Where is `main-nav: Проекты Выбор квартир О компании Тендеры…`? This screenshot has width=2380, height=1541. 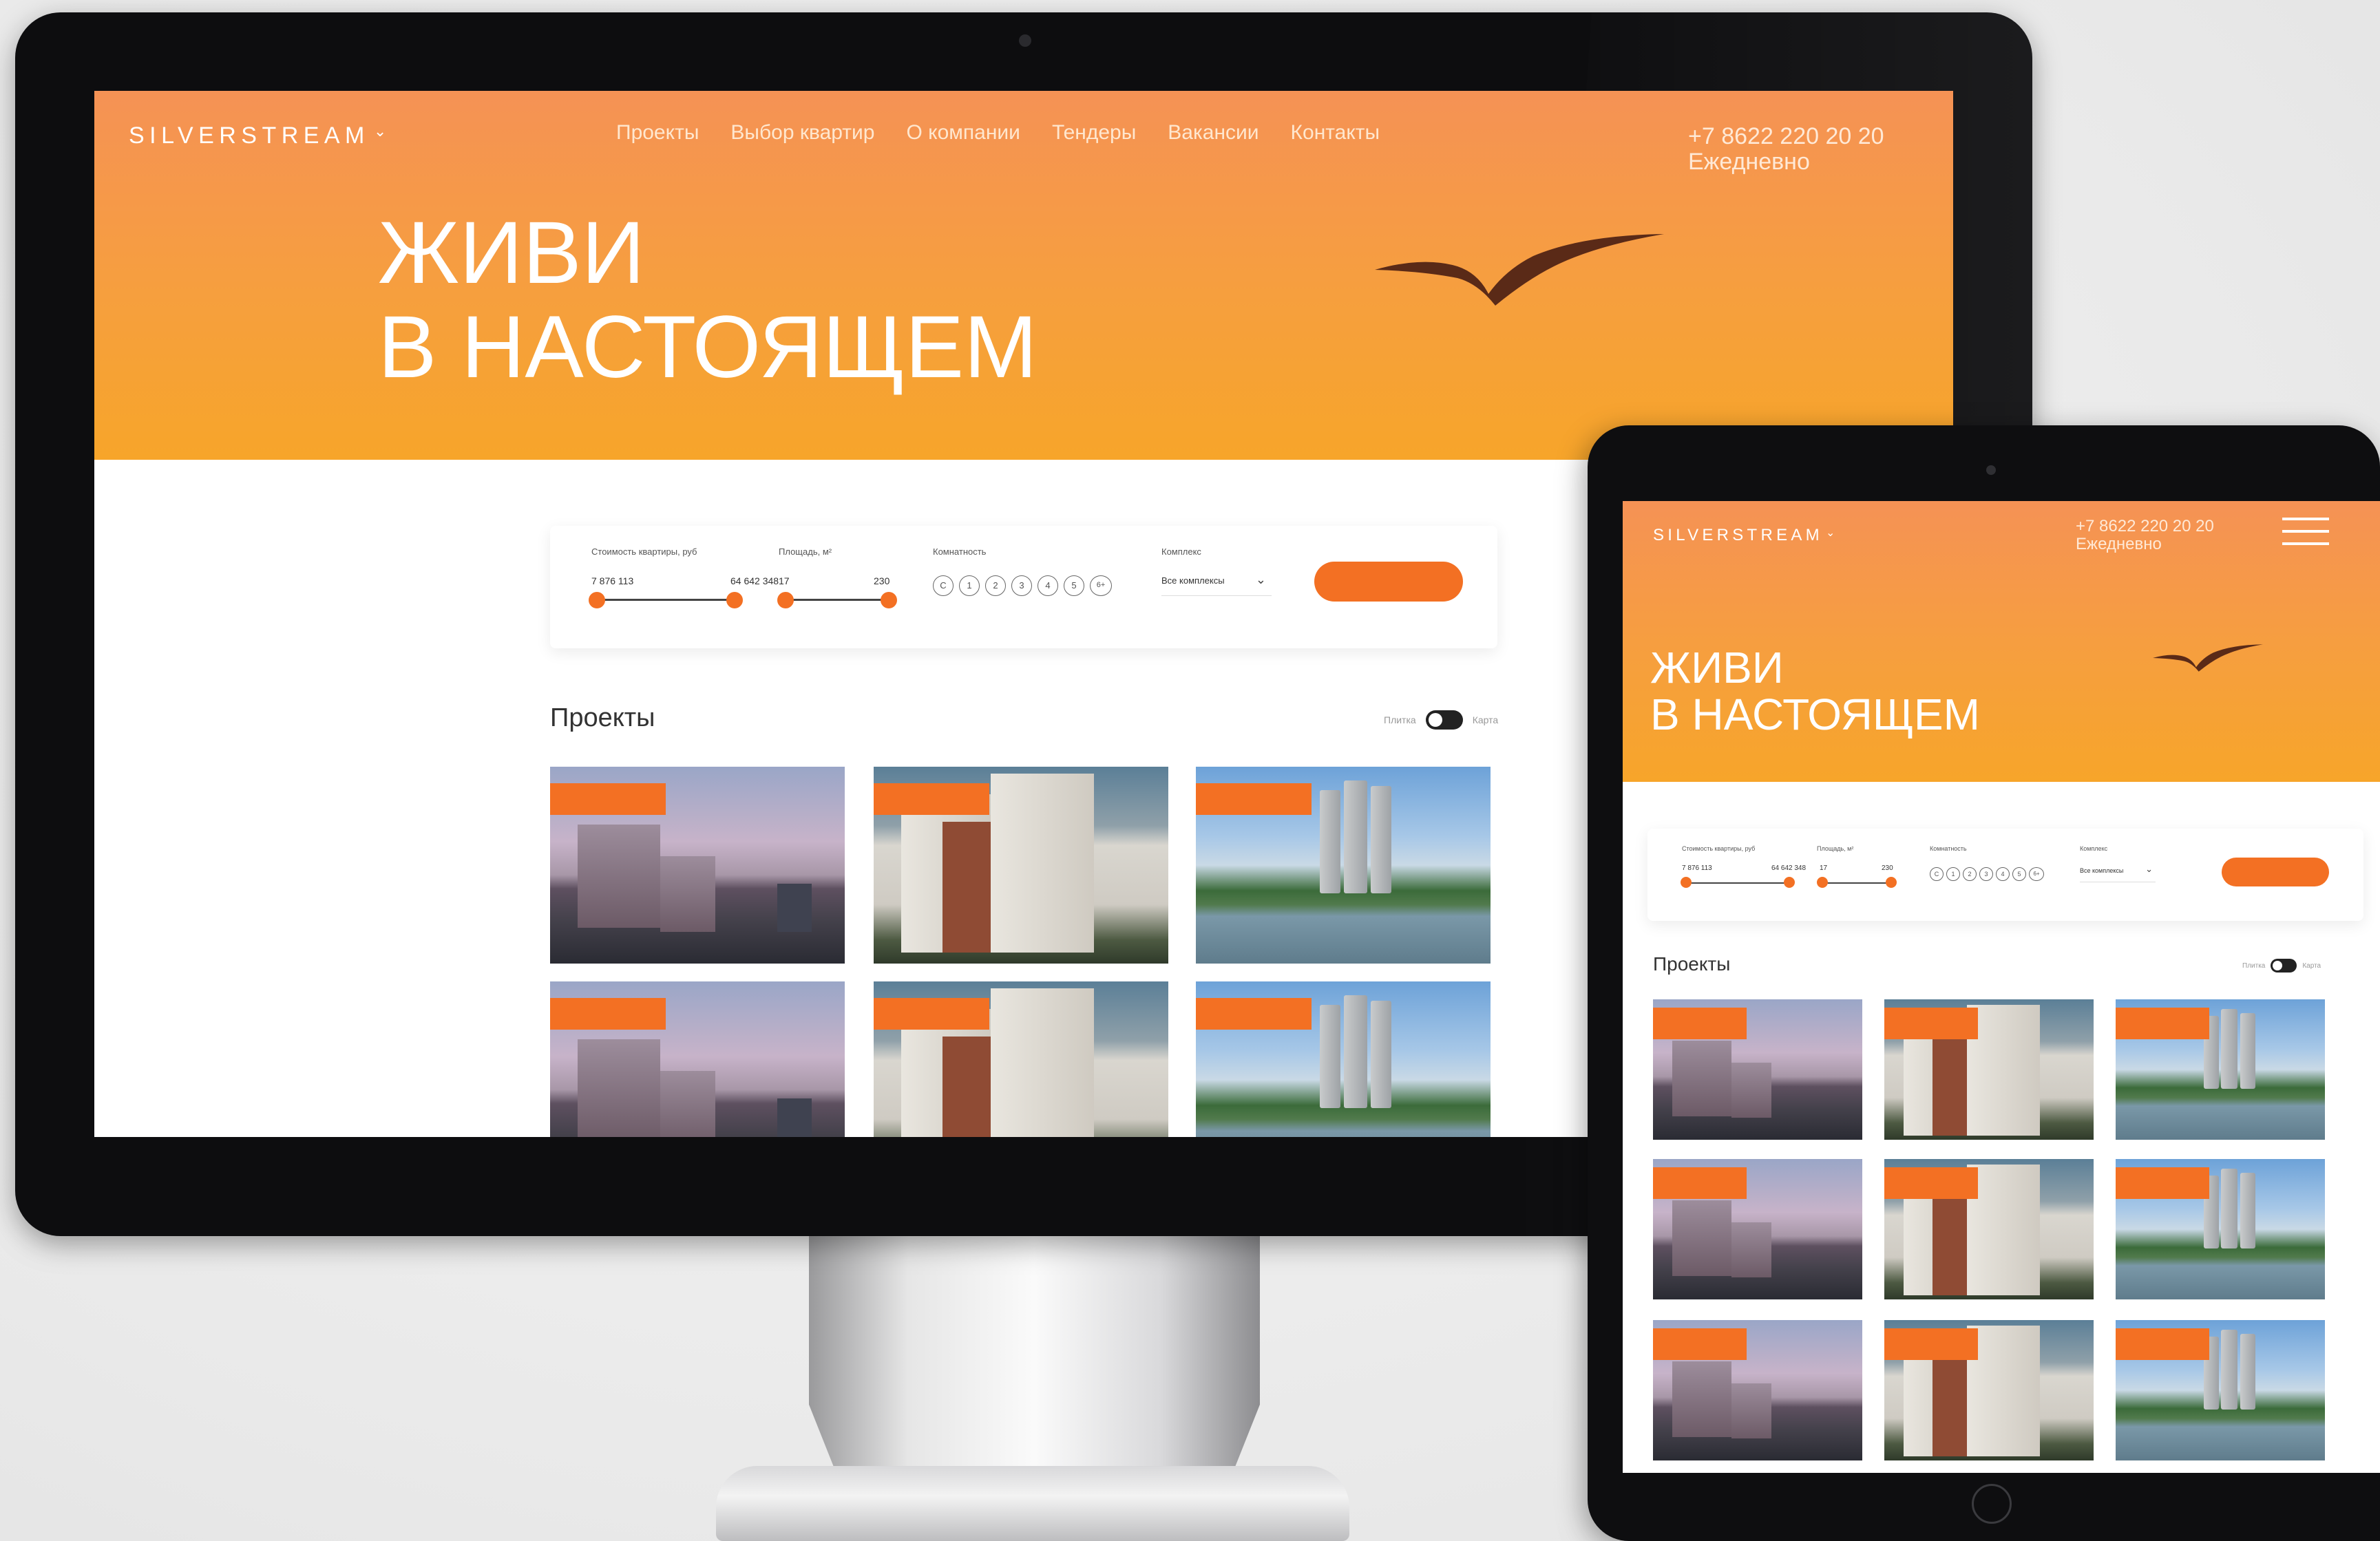 main-nav: Проекты Выбор квартир О компании Тендеры… is located at coordinates (998, 133).